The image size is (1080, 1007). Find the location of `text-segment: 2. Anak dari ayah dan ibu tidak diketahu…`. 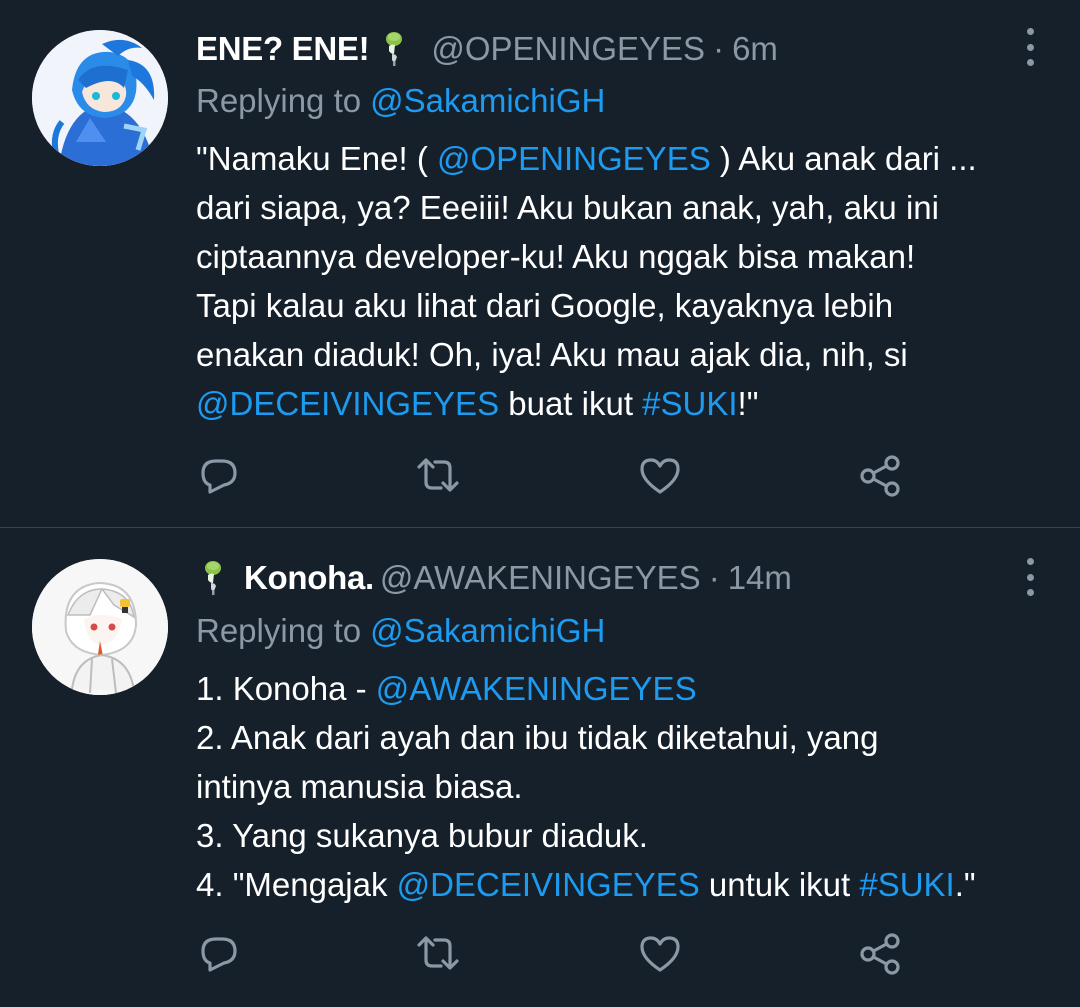

text-segment: 2. Anak dari ayah dan ibu tidak diketahu… is located at coordinates (537, 737).